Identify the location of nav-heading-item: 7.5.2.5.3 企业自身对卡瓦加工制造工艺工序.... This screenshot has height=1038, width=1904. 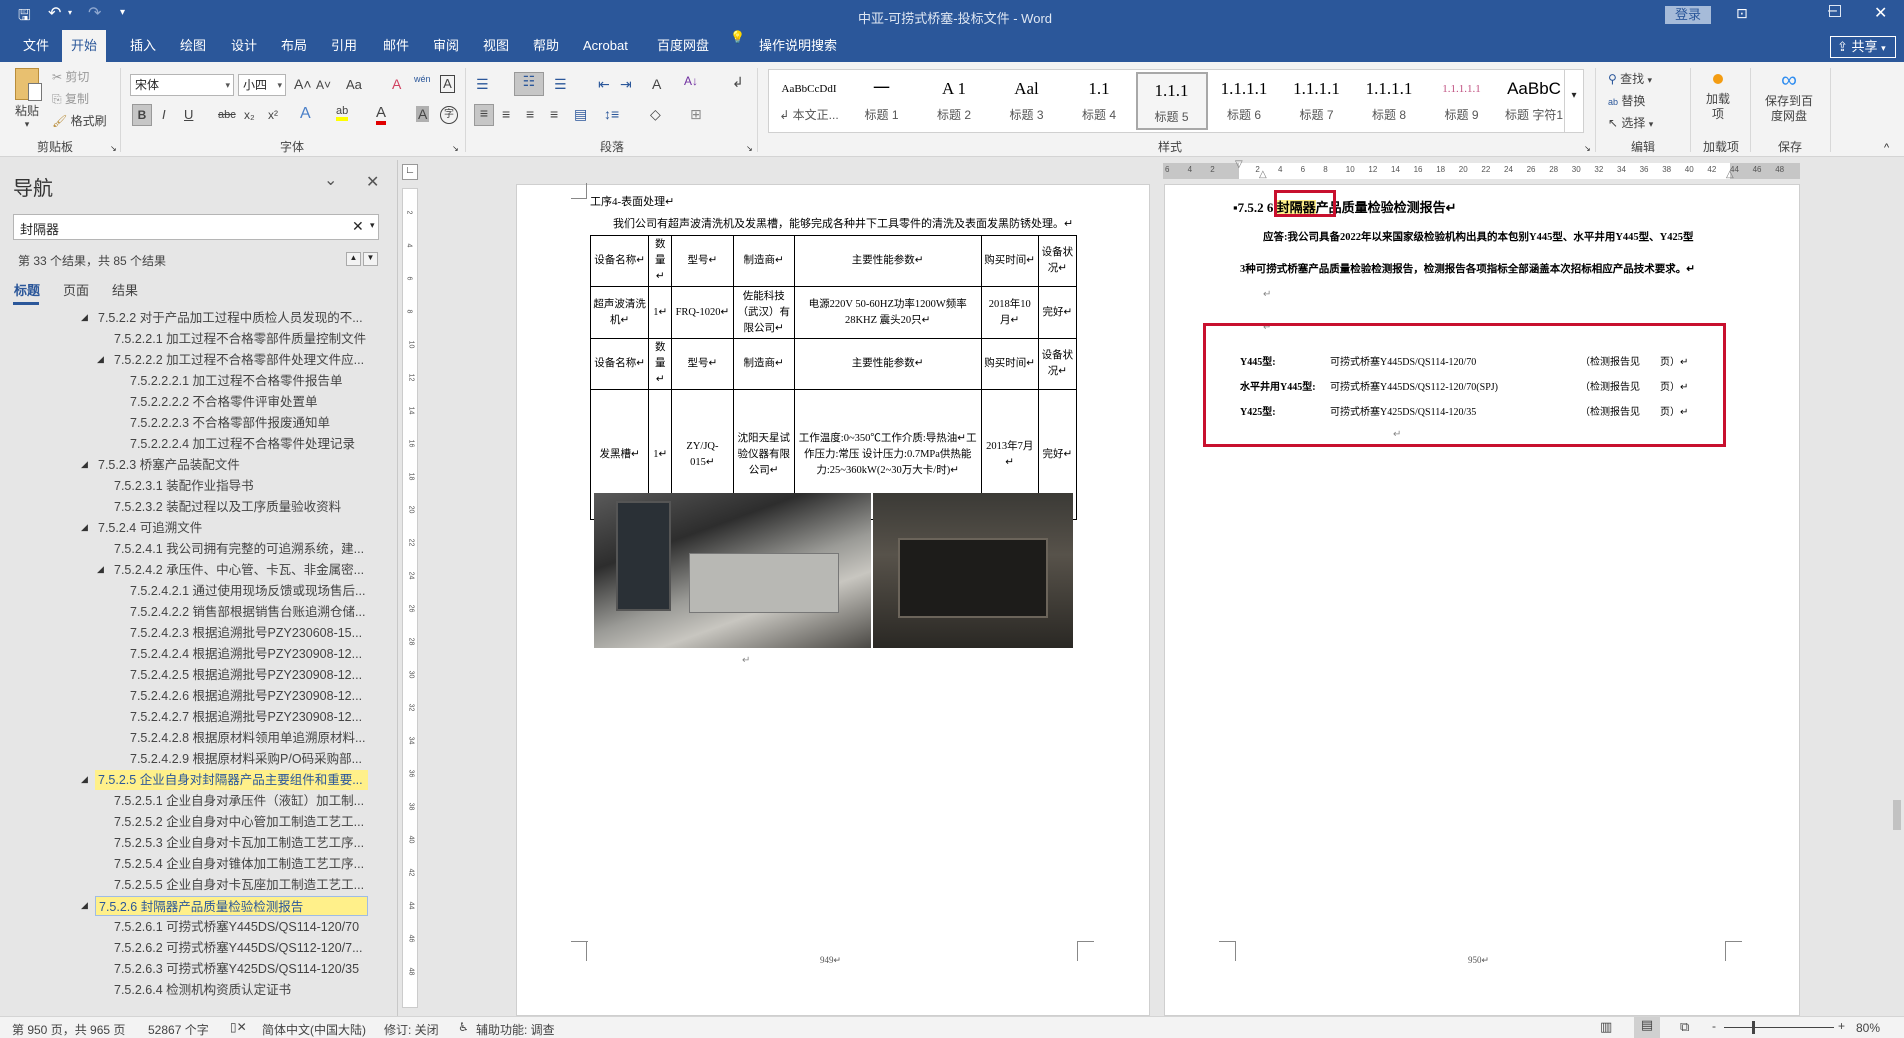
(237, 843).